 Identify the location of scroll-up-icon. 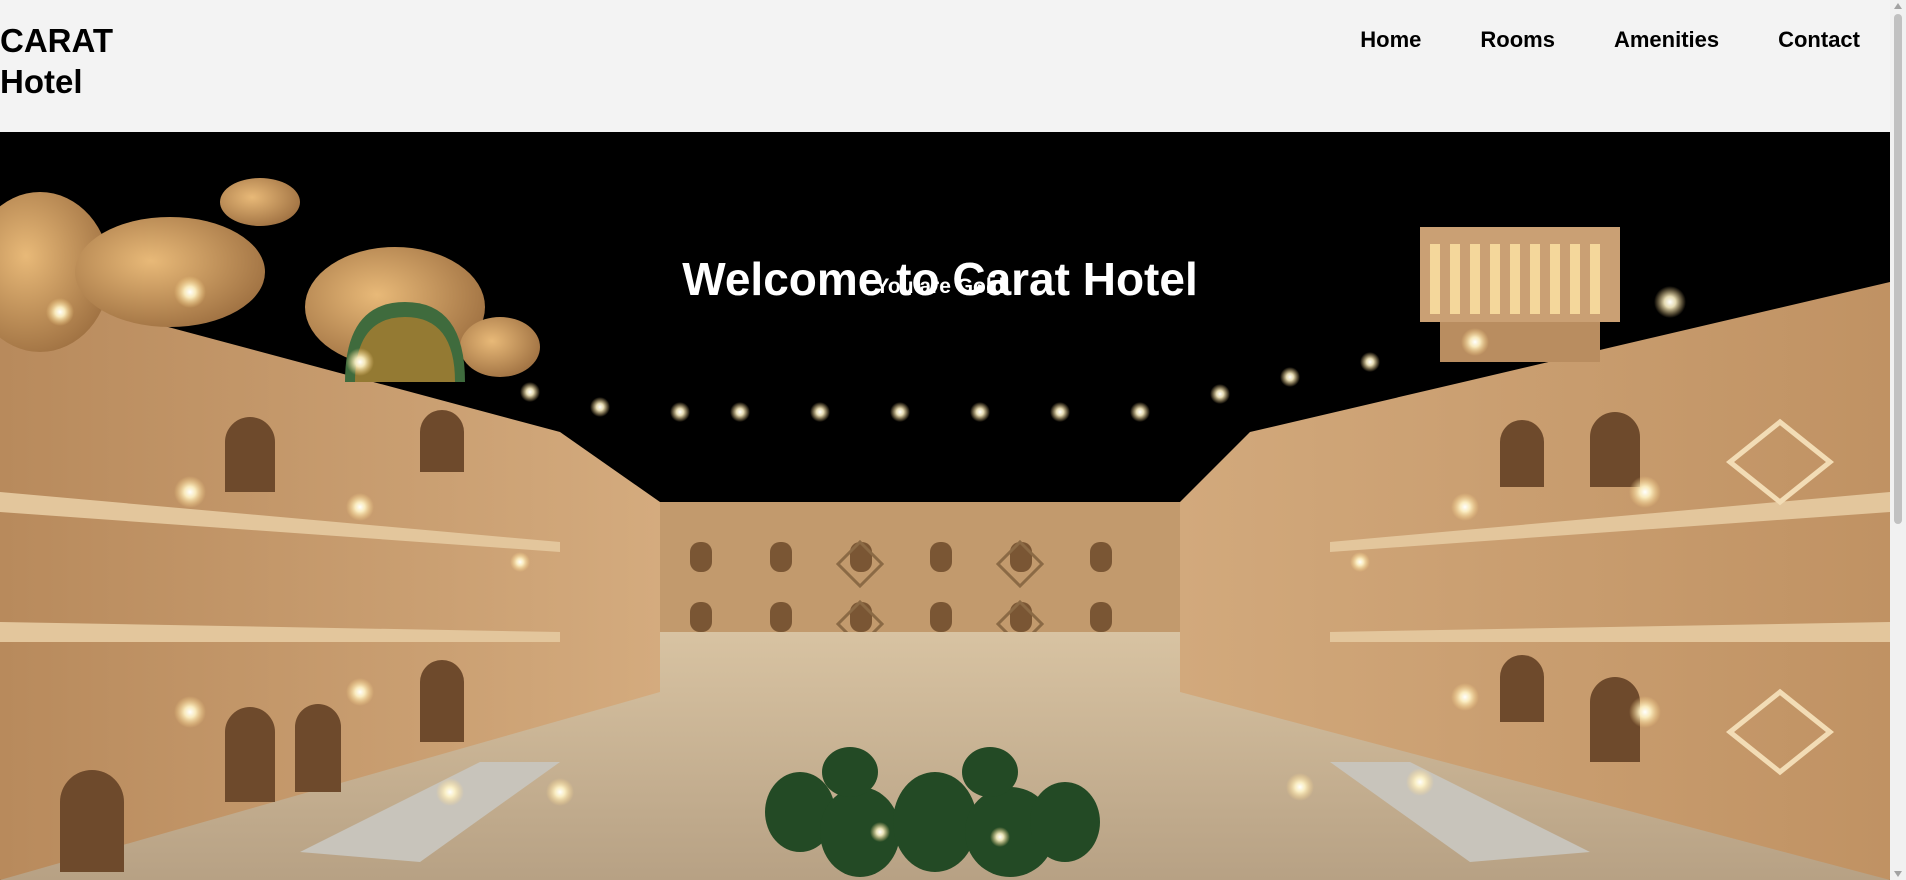
(1898, 6).